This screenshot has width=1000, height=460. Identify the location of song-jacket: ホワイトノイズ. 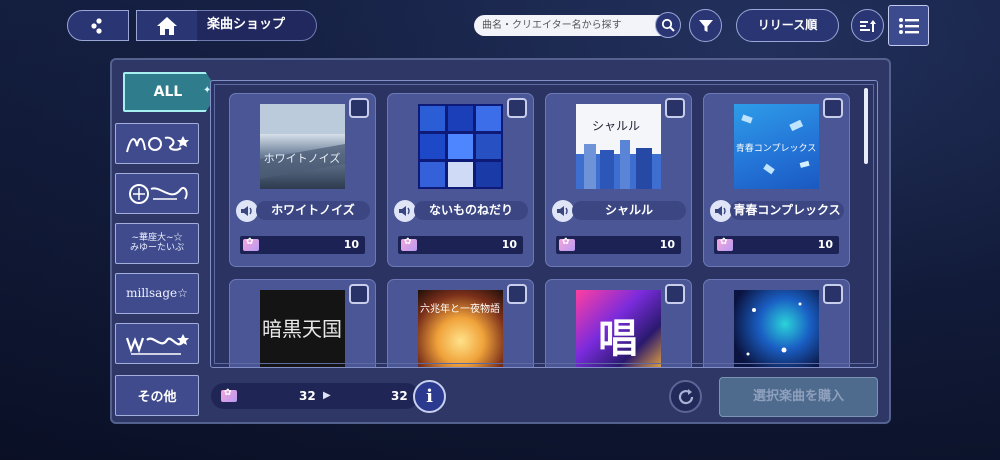
(302, 146).